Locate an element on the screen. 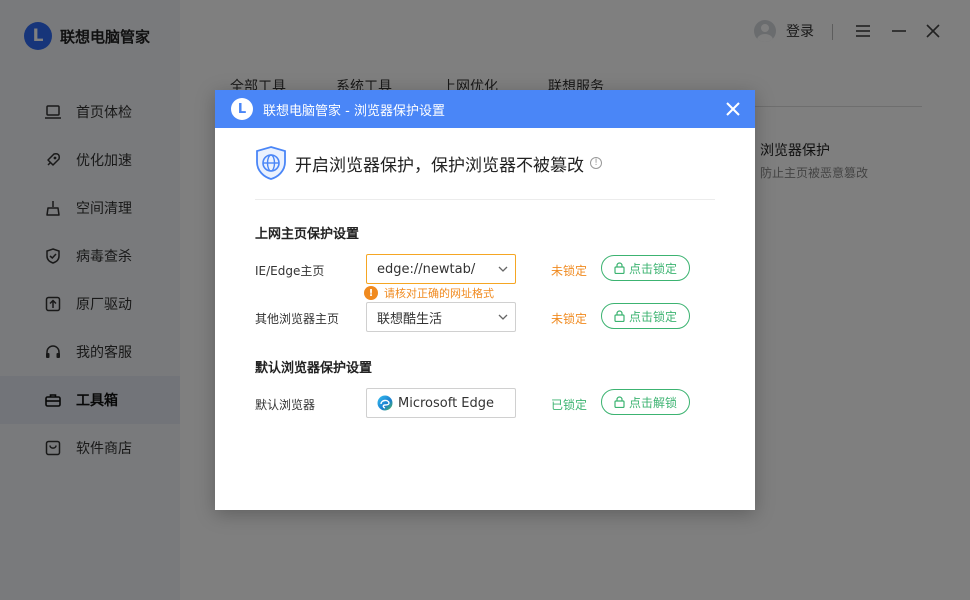 This screenshot has height=600, width=970. ie-edge-lock-button: 点击锁定 is located at coordinates (645, 268).